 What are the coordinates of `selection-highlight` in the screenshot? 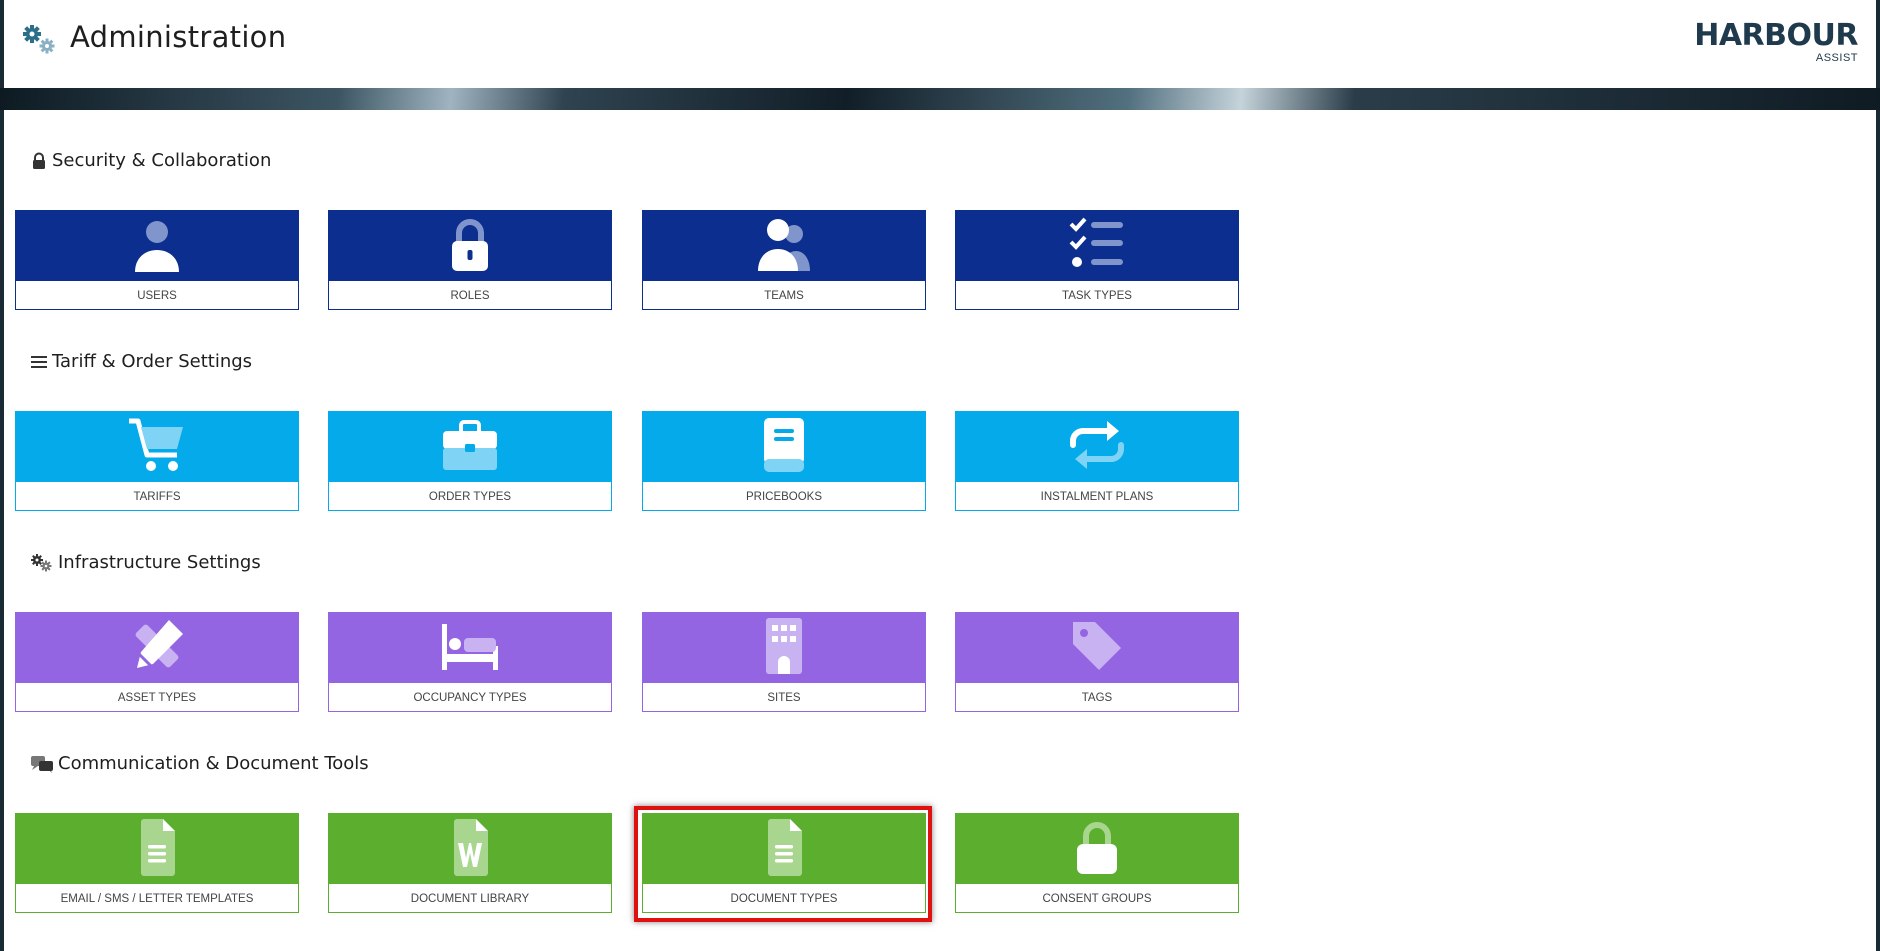 It's located at (783, 864).